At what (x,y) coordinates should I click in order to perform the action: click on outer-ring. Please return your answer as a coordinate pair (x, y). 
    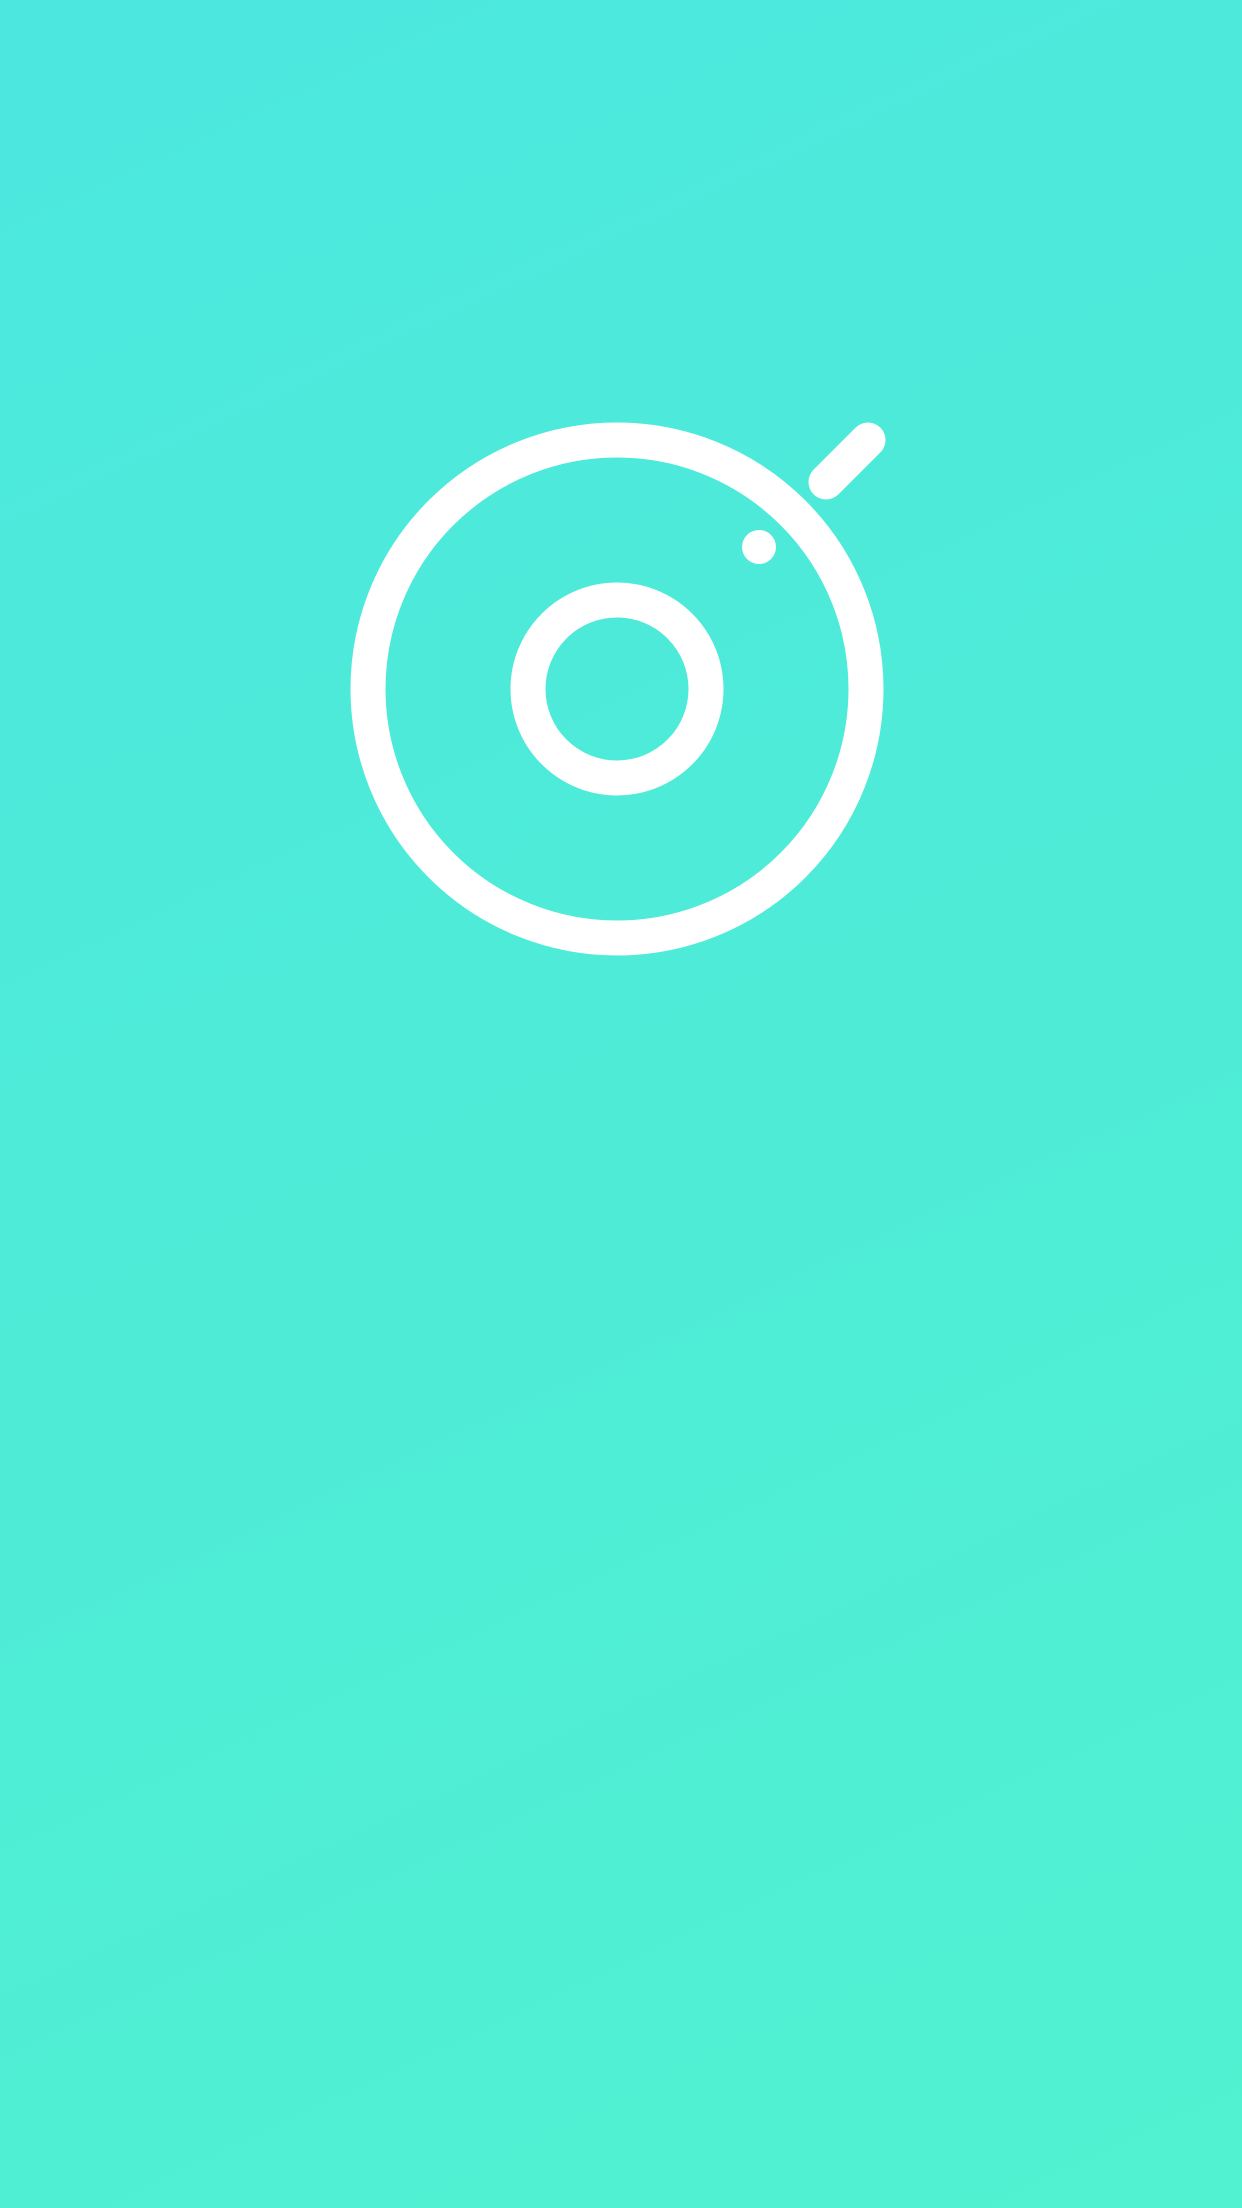
    Looking at the image, I should click on (617, 689).